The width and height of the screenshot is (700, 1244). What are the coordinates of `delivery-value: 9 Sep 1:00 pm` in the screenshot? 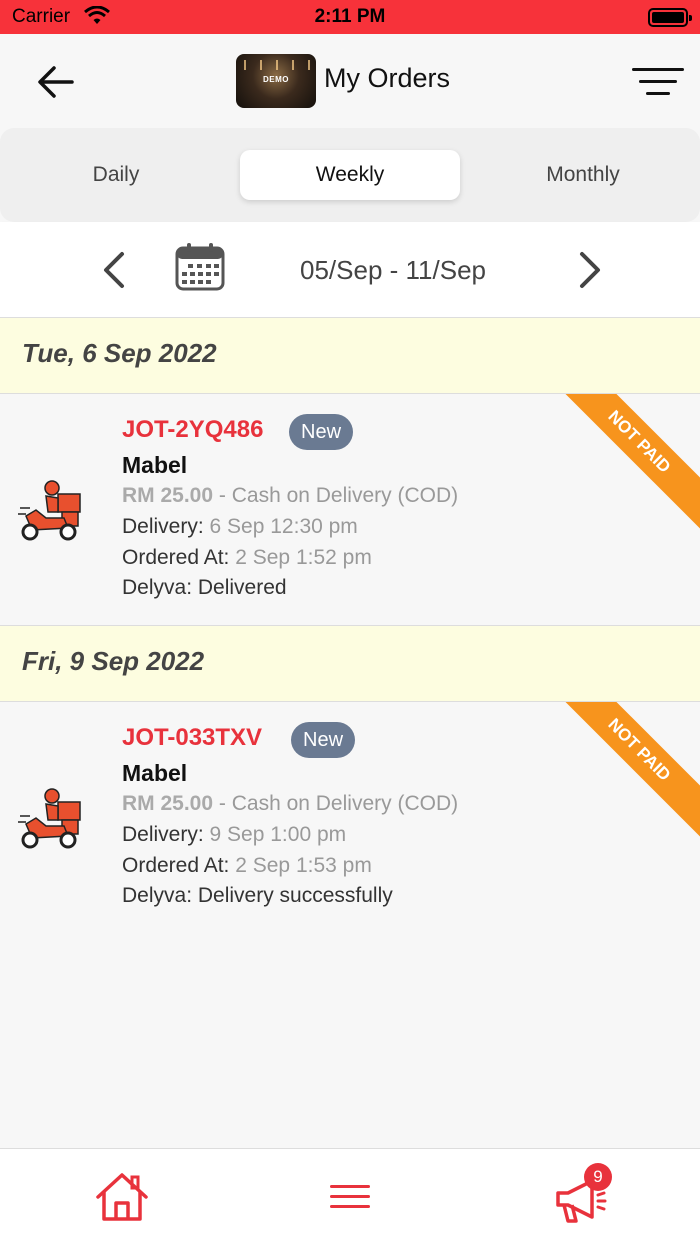 It's located at (278, 834).